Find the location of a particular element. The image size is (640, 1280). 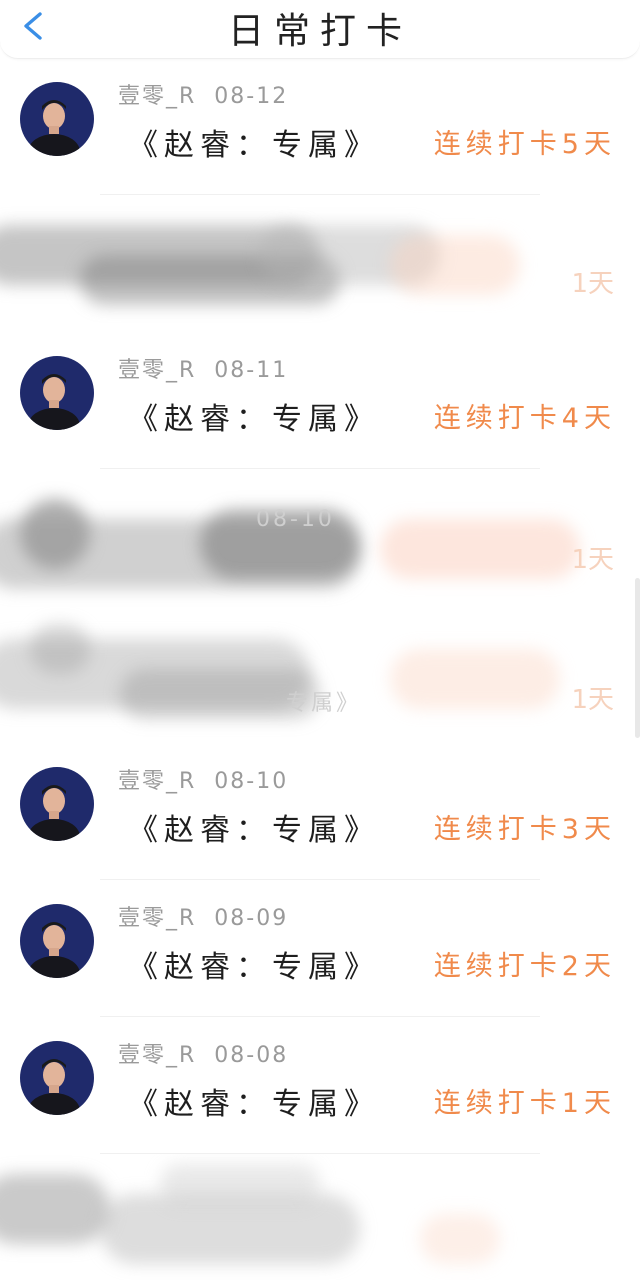

entry-meta: 壹零_R 08-10 is located at coordinates (203, 779).